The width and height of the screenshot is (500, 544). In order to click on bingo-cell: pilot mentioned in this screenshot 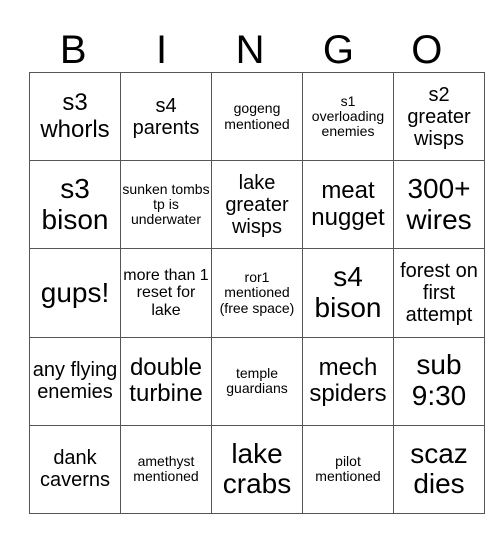, I will do `click(348, 469)`.